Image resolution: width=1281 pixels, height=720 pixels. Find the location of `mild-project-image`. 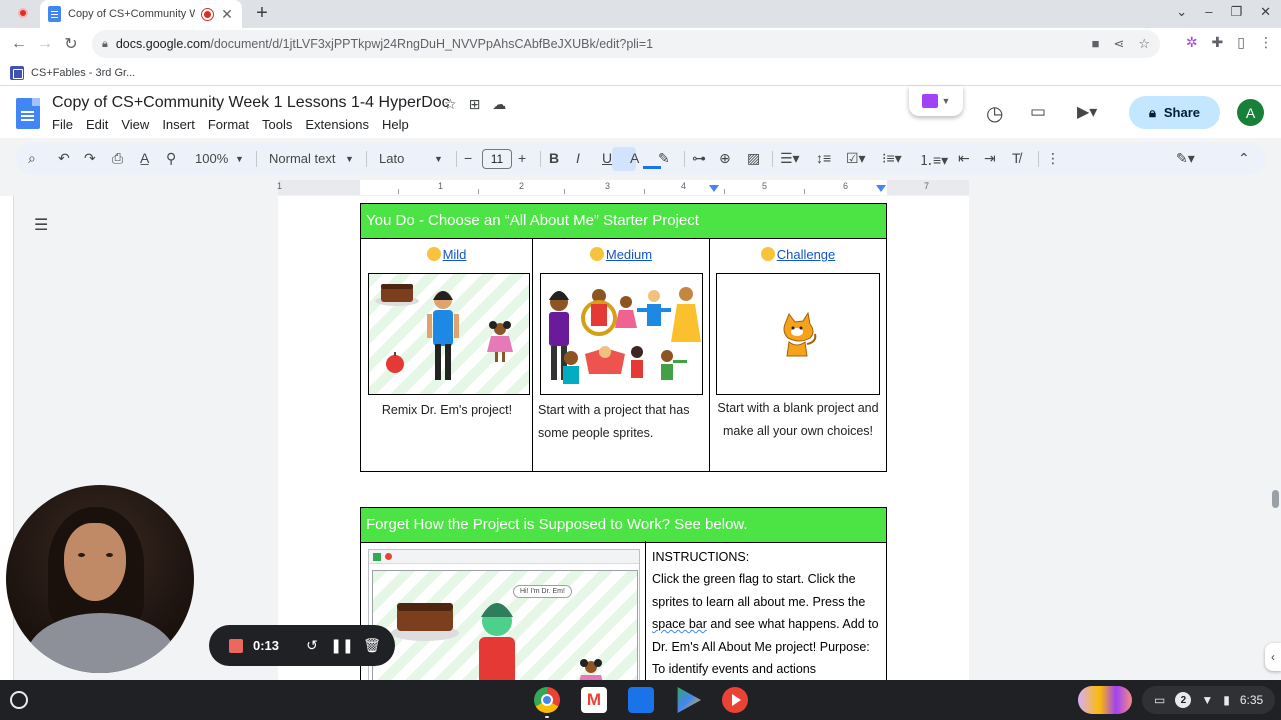

mild-project-image is located at coordinates (449, 334).